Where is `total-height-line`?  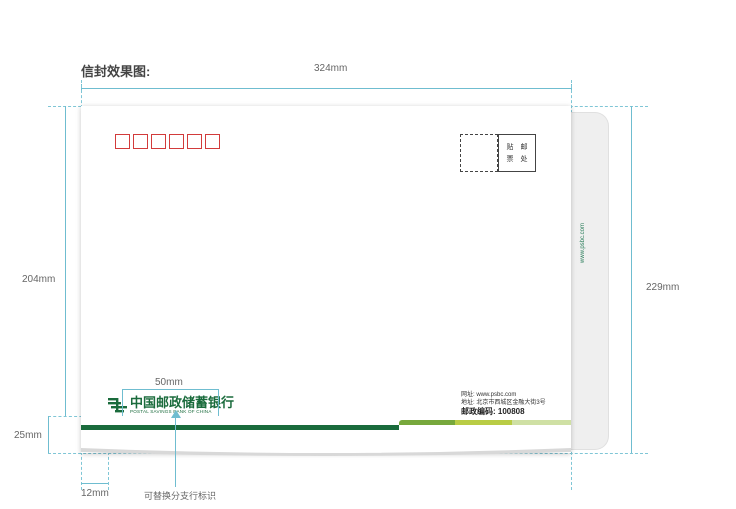 total-height-line is located at coordinates (631, 279).